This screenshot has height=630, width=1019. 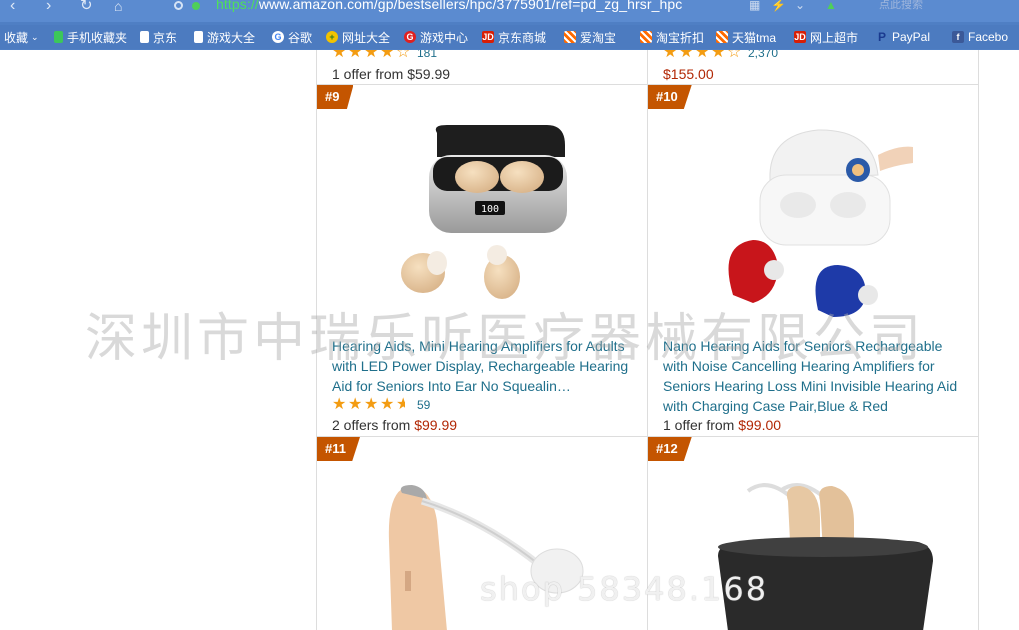 What do you see at coordinates (670, 97) in the screenshot?
I see `rank-badge: #10` at bounding box center [670, 97].